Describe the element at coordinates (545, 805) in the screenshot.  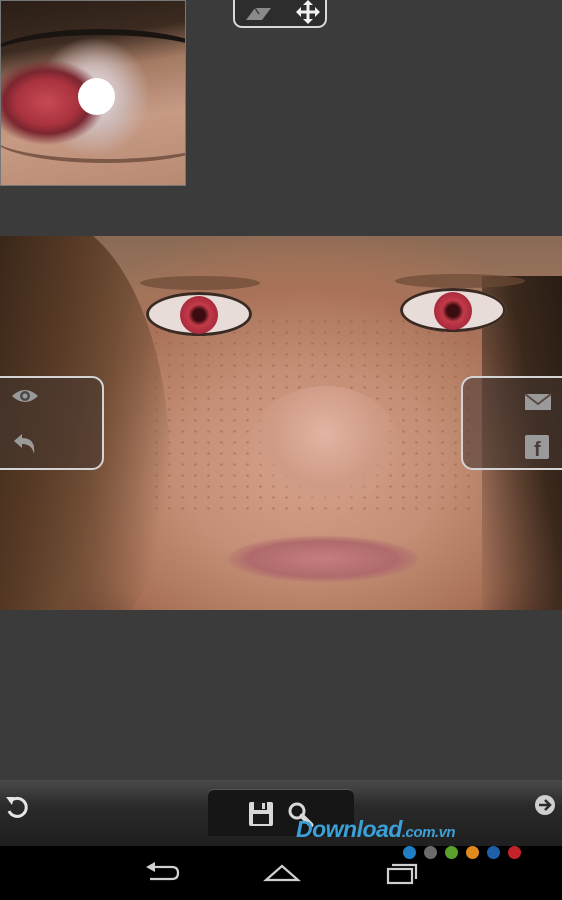
I see `arrow-right-circle-icon` at that location.